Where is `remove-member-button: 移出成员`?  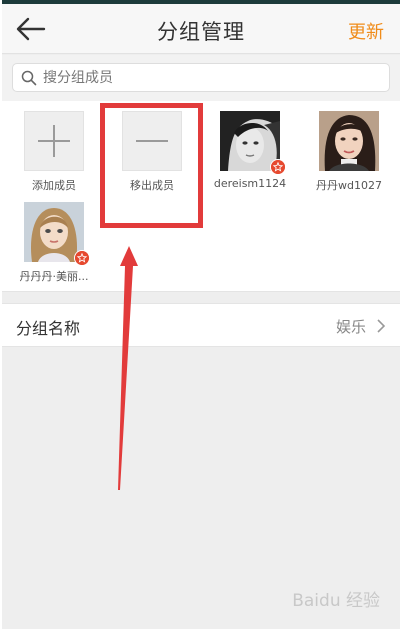
remove-member-button: 移出成员 is located at coordinates (152, 152).